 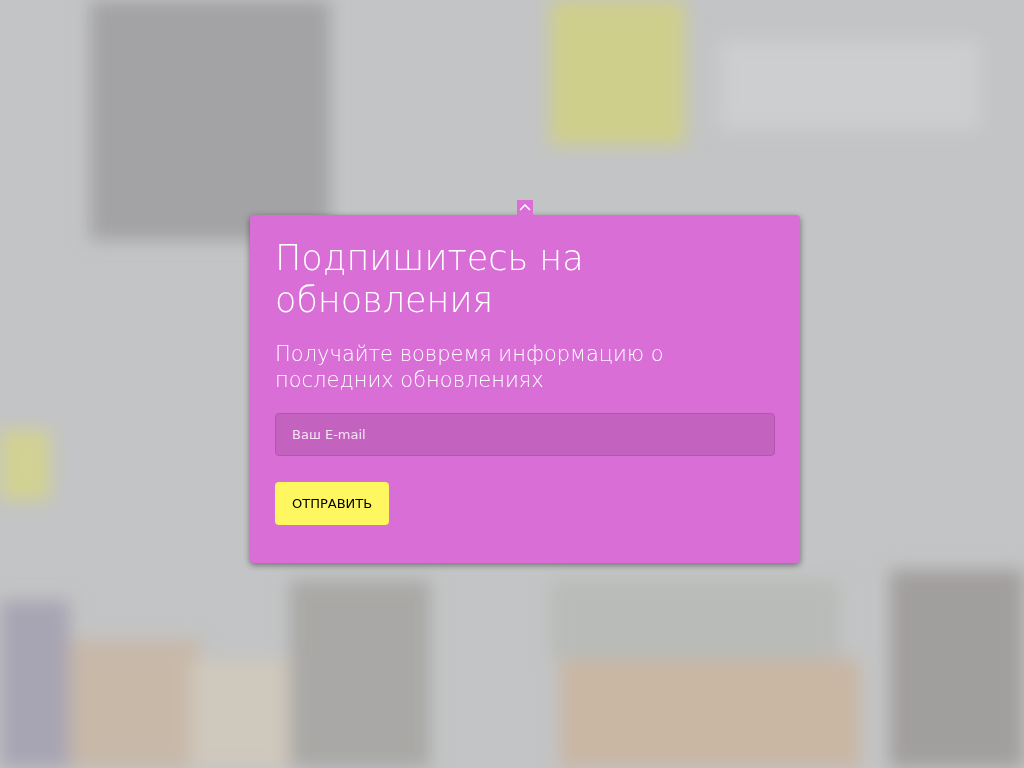 I want to click on submit-button: ОТПРАВИТЬ, so click(x=332, y=503).